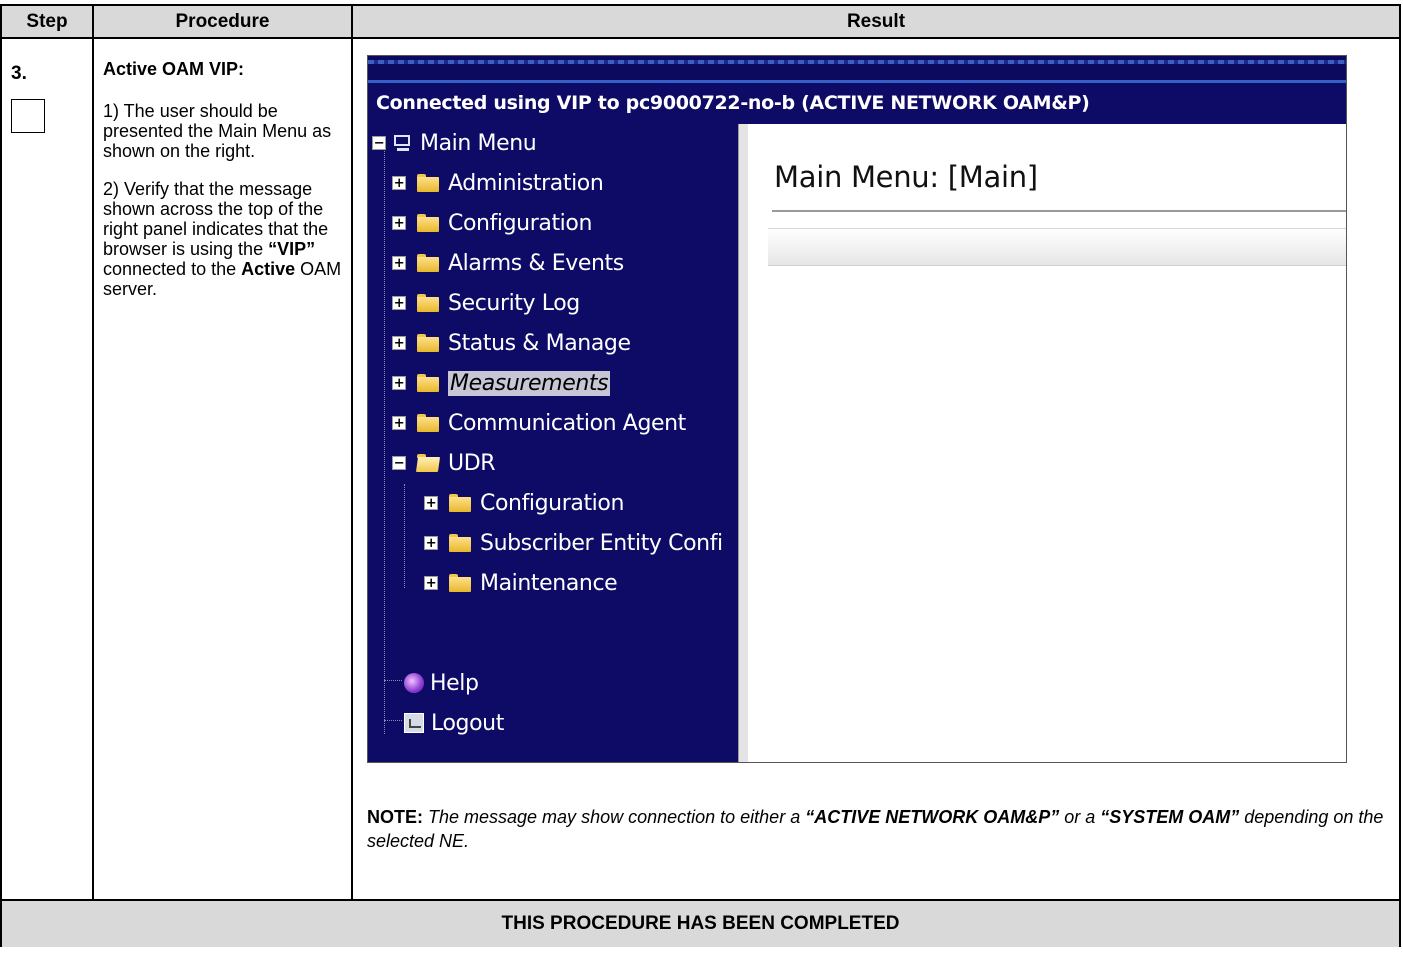 This screenshot has height=953, width=1403. I want to click on tree-connector-udr, so click(404, 536).